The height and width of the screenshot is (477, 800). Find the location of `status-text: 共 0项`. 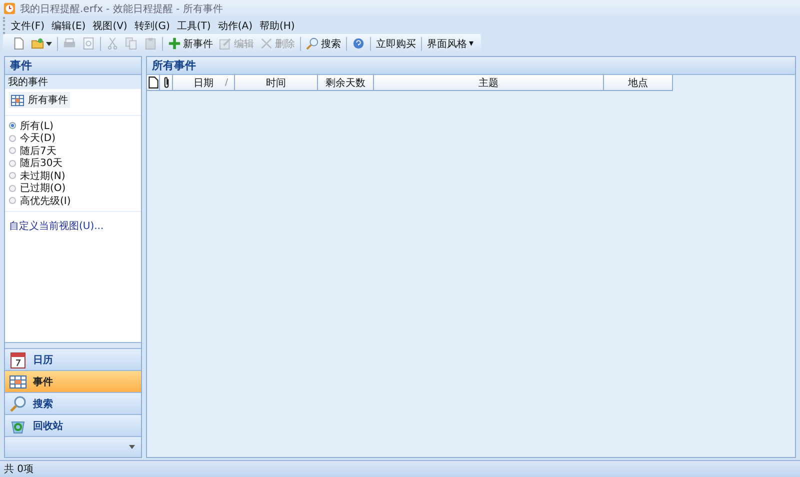

status-text: 共 0项 is located at coordinates (400, 468).